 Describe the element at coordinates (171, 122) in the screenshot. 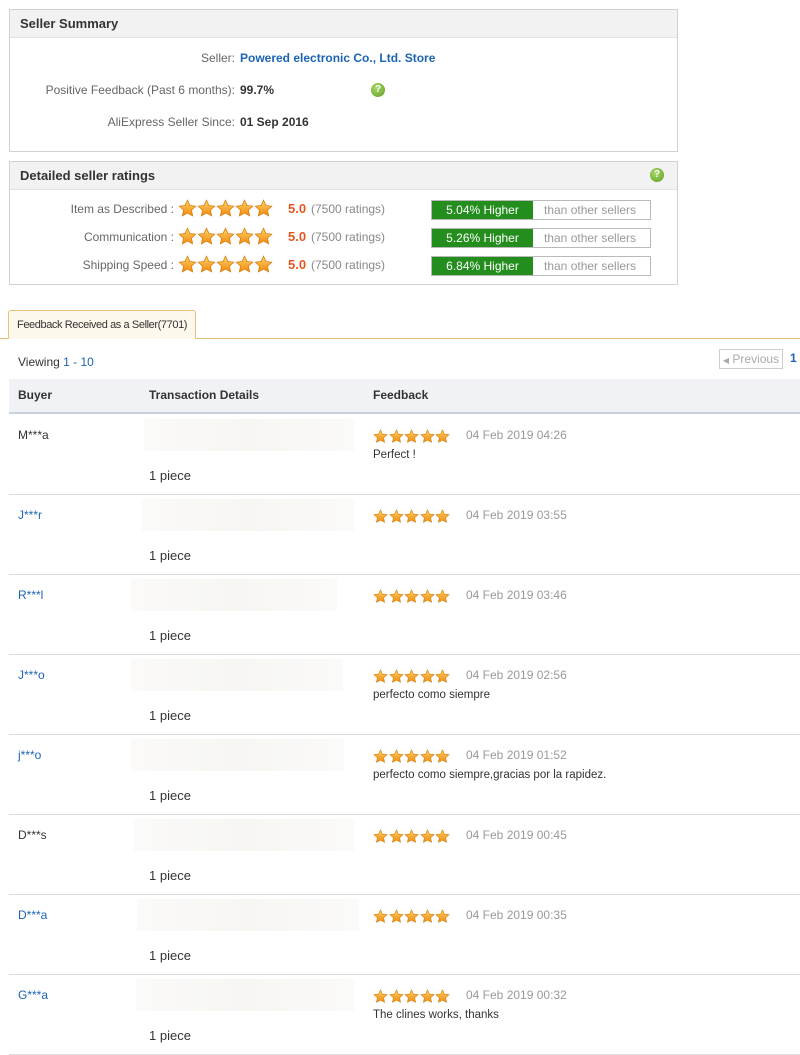

I see `seller-since-label: AliExpress Seller Since:` at that location.